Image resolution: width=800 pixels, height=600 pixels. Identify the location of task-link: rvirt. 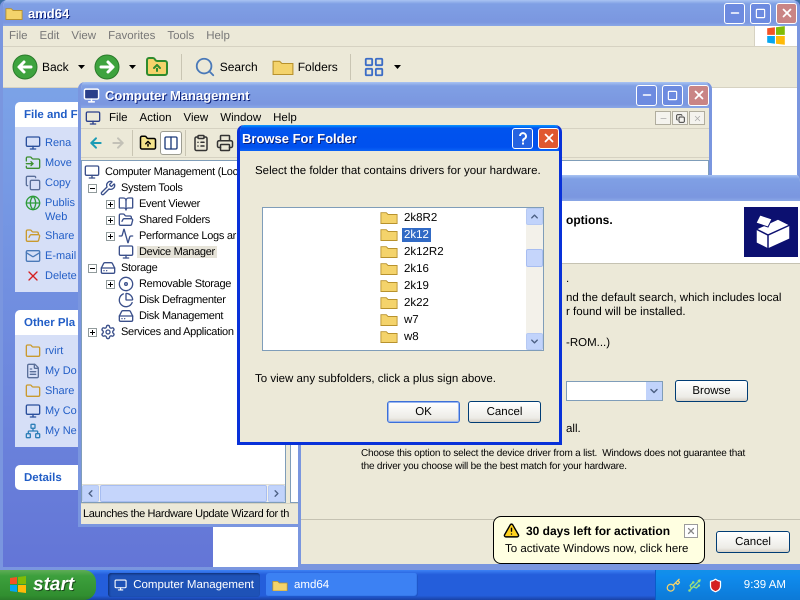
(51, 351).